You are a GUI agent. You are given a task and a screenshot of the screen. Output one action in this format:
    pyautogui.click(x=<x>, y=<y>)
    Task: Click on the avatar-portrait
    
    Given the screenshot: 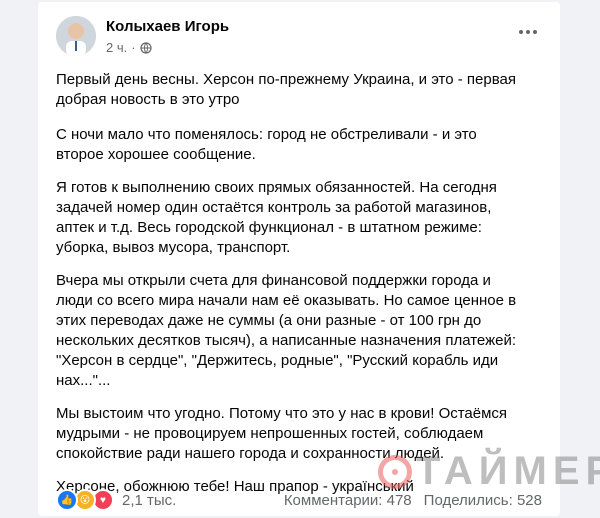 What is the action you would take?
    pyautogui.click(x=76, y=36)
    